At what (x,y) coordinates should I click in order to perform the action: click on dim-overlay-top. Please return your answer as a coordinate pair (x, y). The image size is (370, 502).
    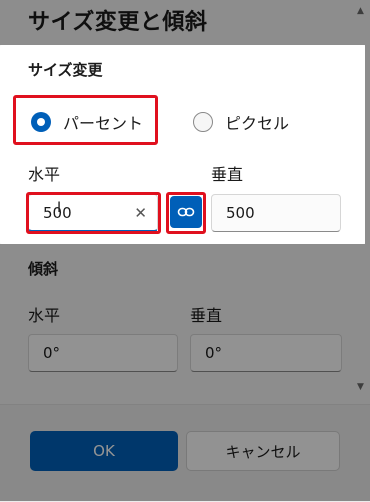
    Looking at the image, I should click on (185, 22).